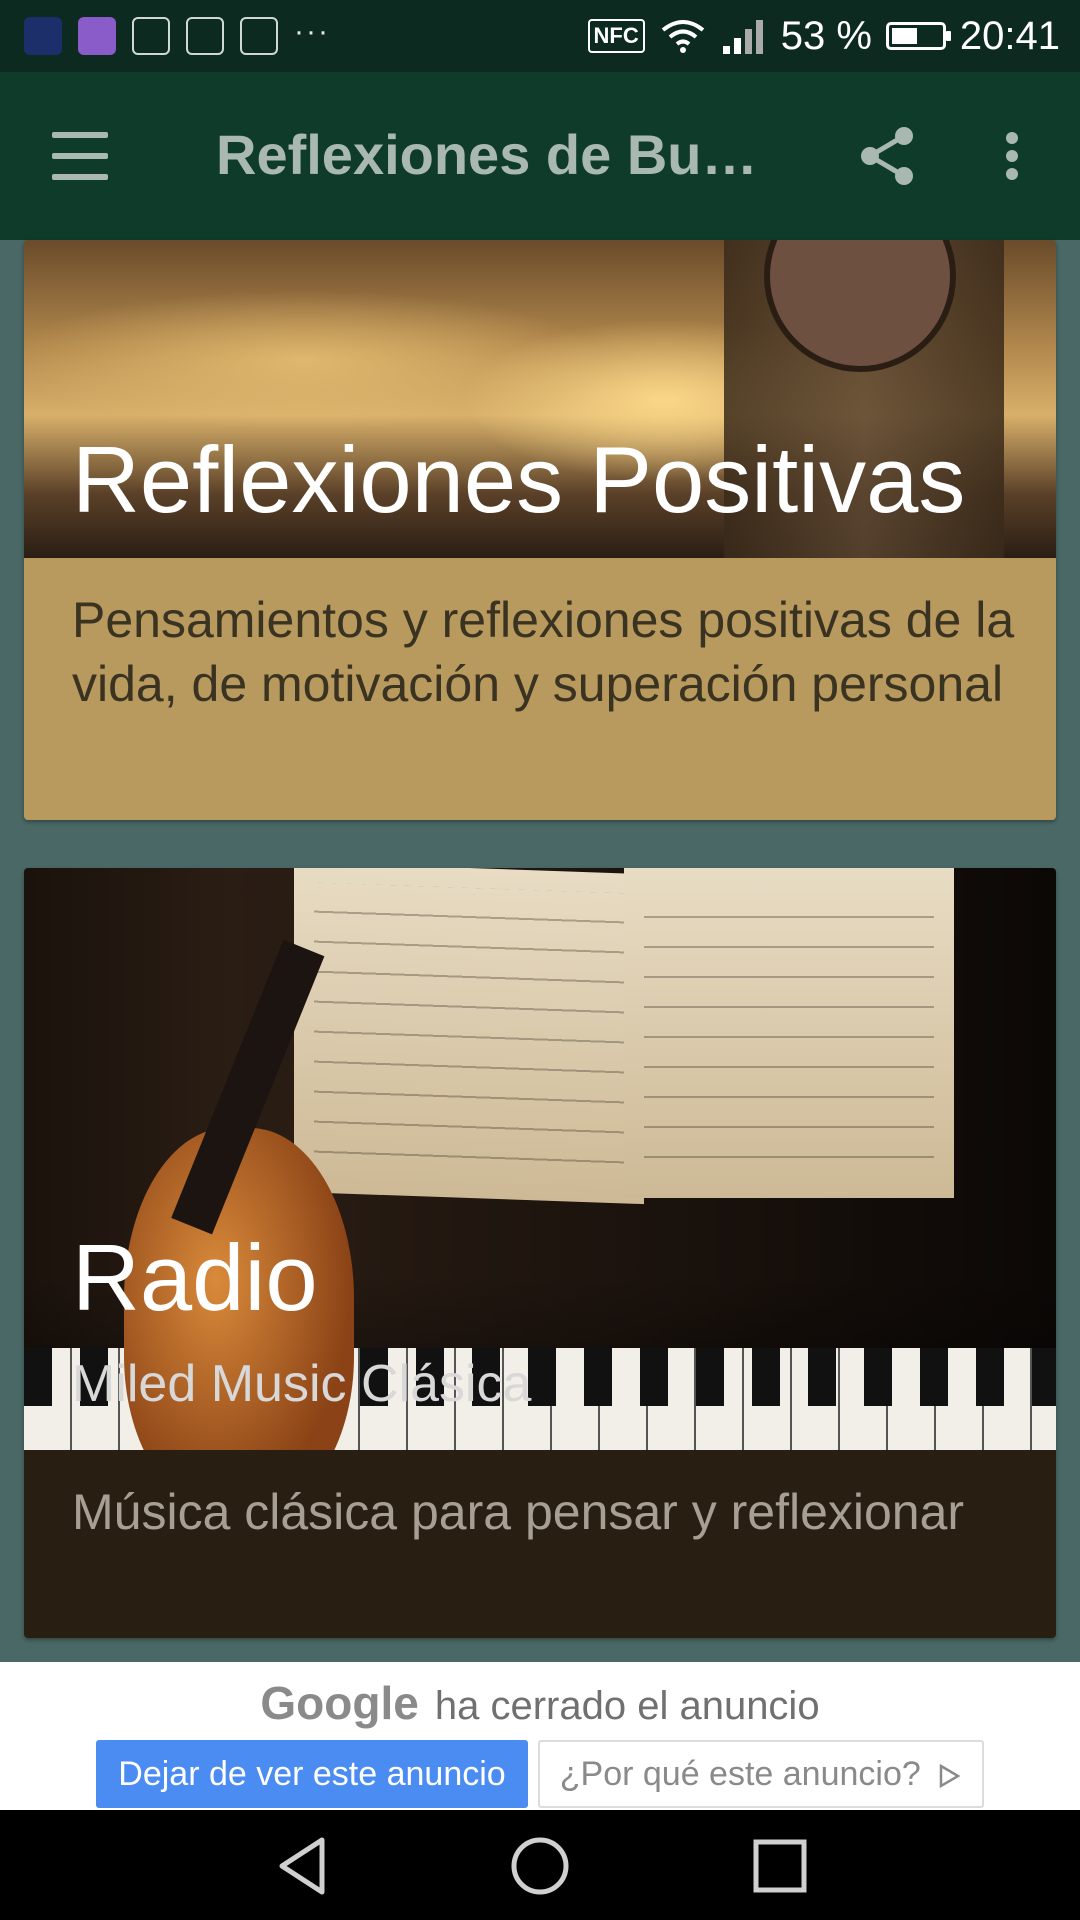 The height and width of the screenshot is (1920, 1080). Describe the element at coordinates (1012, 156) in the screenshot. I see `more-vert-icon` at that location.